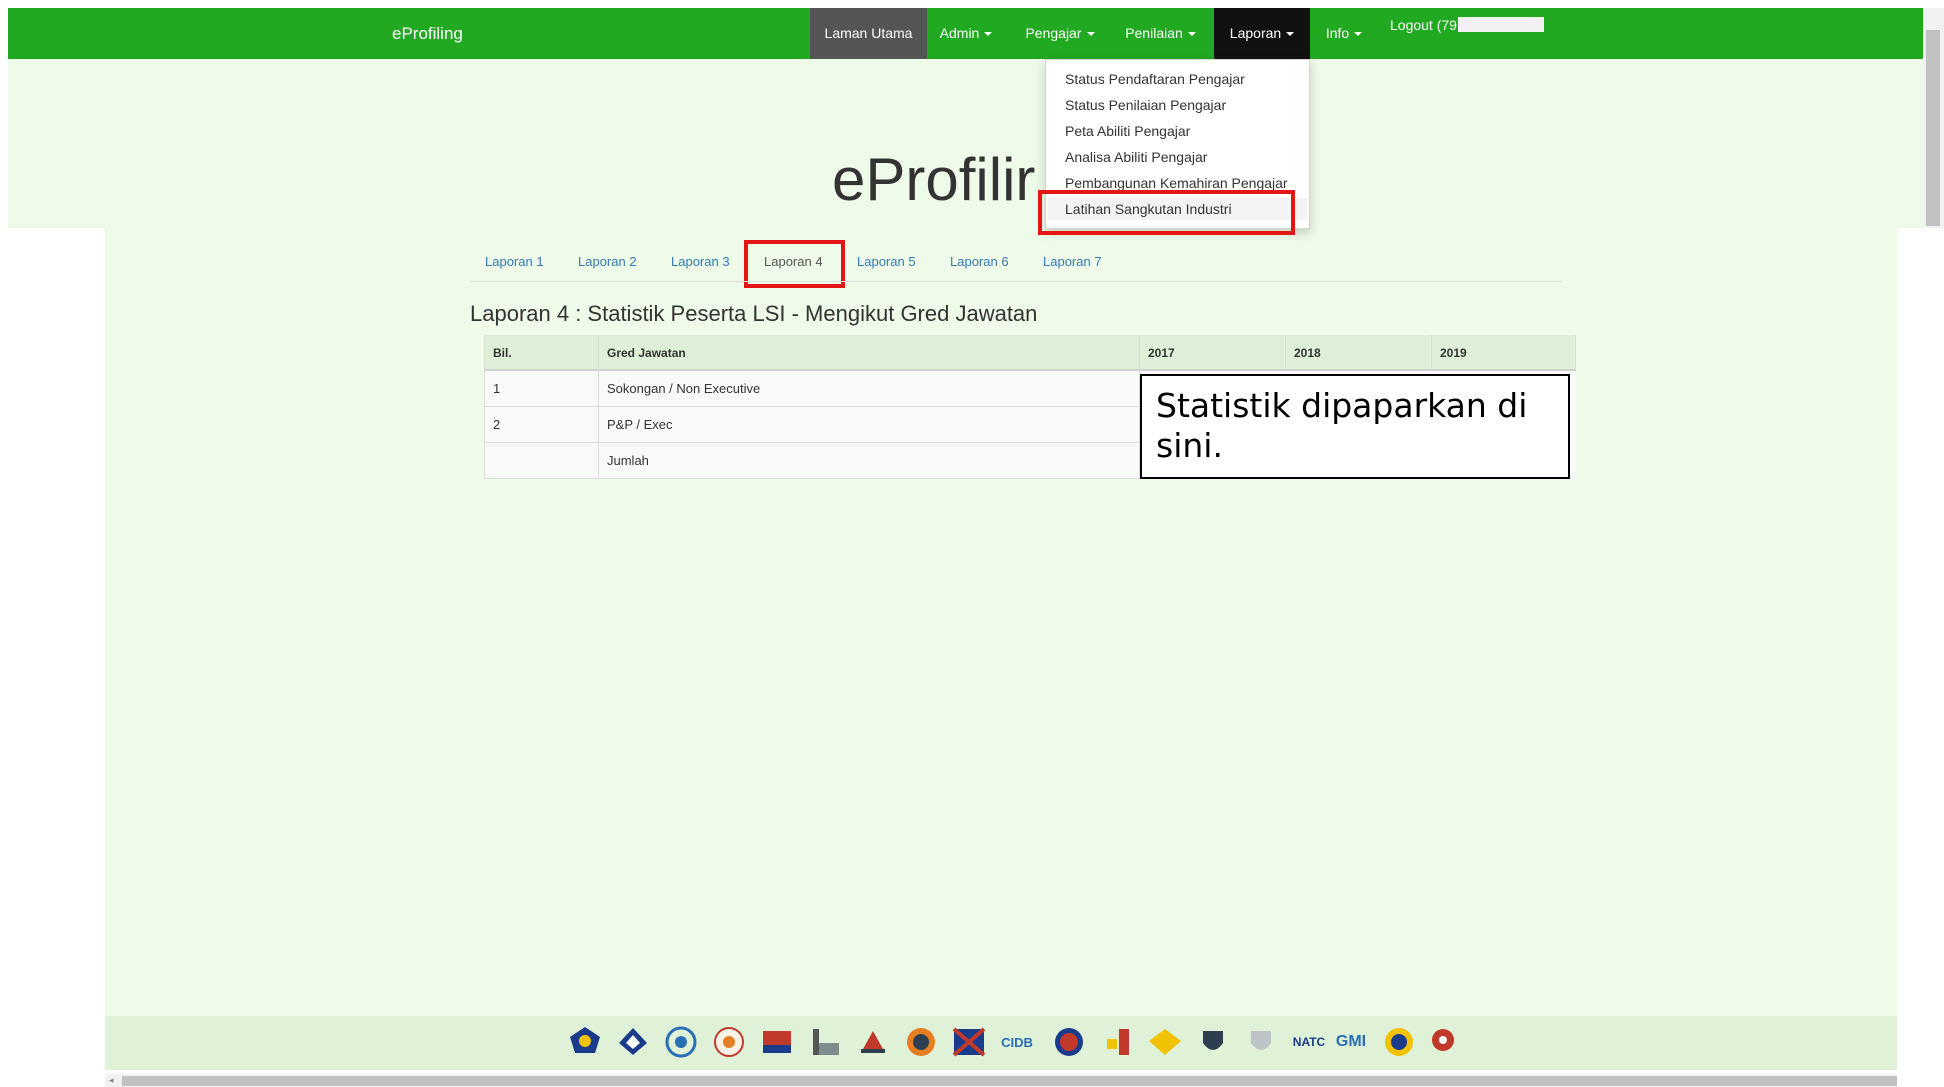 Image resolution: width=1944 pixels, height=1087 pixels. I want to click on annotation-callout: Statistik dipaparkan di sini., so click(1355, 426).